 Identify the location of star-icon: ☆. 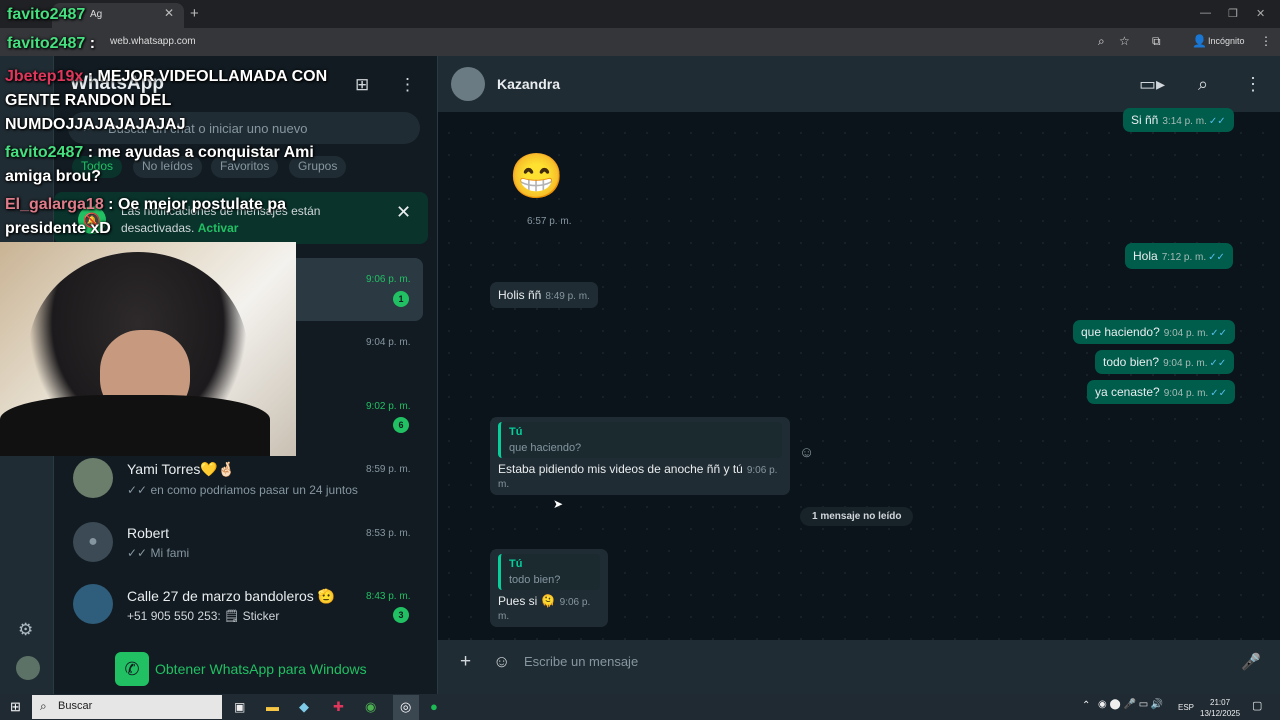
(1124, 41).